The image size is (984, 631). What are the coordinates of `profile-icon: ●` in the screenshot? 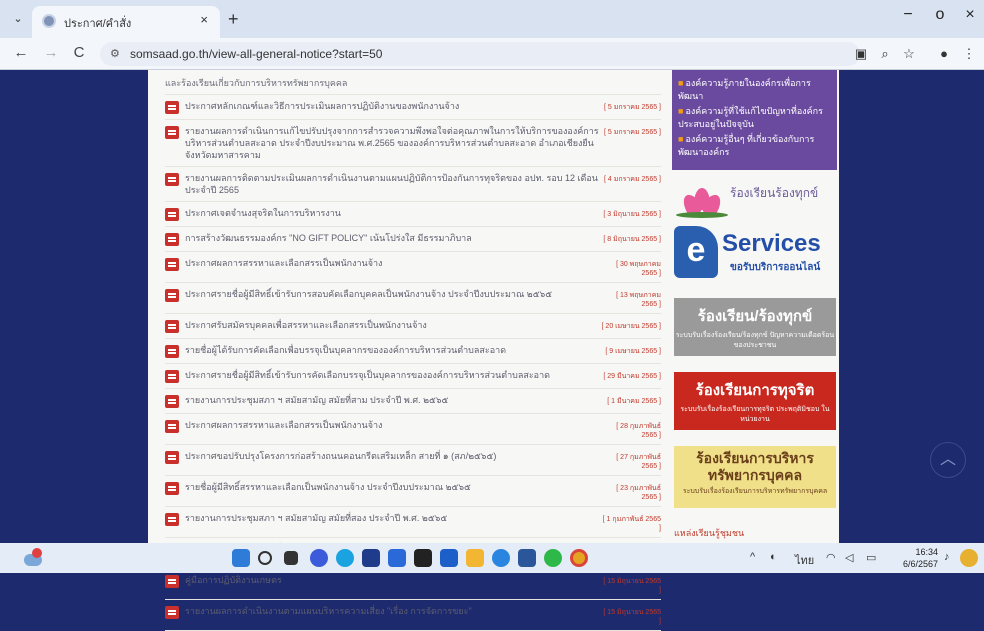 It's located at (944, 53).